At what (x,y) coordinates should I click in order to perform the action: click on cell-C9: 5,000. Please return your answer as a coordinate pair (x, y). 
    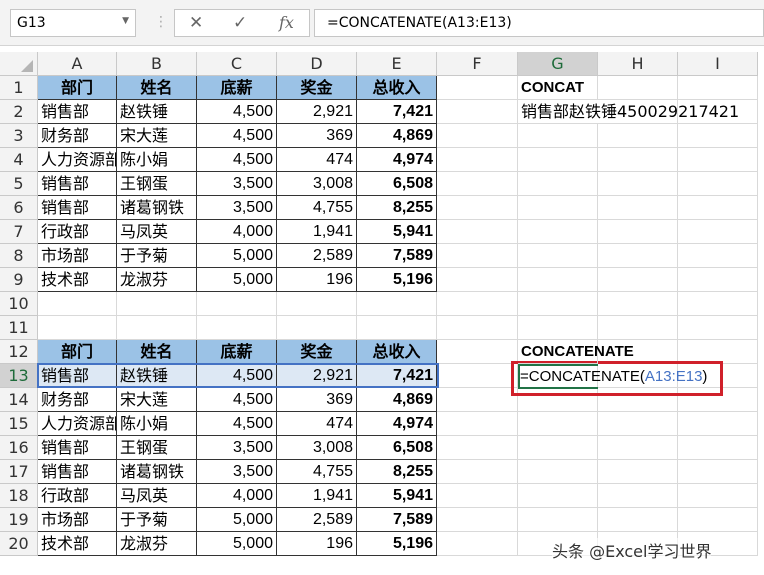
    Looking at the image, I should click on (237, 280).